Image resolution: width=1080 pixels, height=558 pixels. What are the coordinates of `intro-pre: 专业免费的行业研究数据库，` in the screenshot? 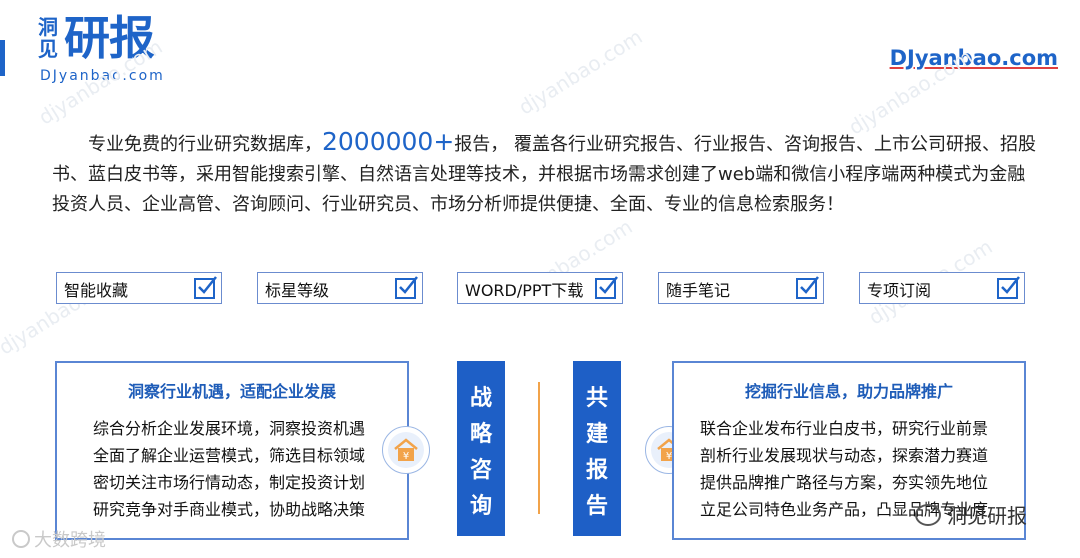 It's located at (205, 144).